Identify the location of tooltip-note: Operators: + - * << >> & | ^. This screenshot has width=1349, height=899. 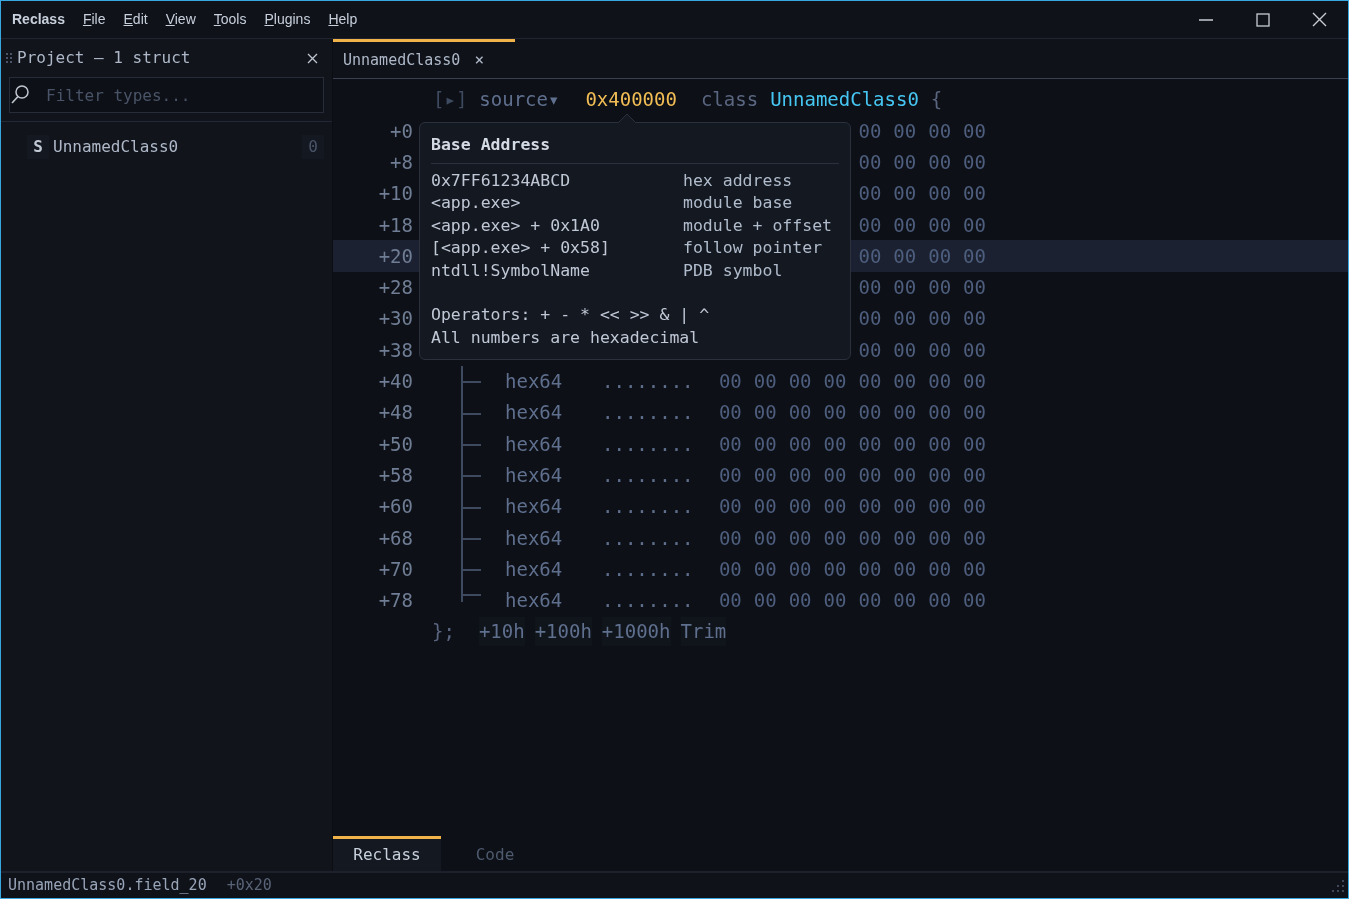
(571, 315).